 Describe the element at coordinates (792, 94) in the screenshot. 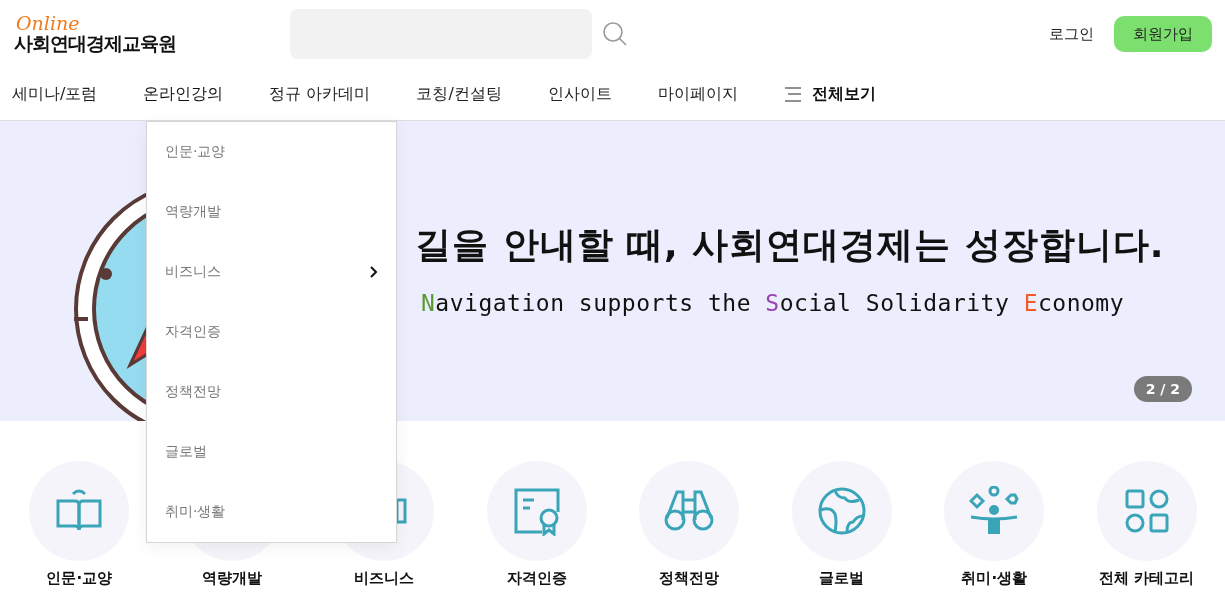

I see `menu-icon` at that location.